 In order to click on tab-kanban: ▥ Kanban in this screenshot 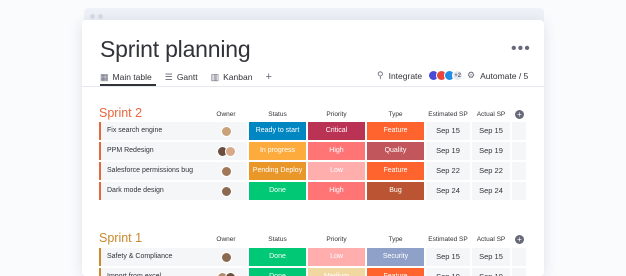, I will do `click(232, 77)`.